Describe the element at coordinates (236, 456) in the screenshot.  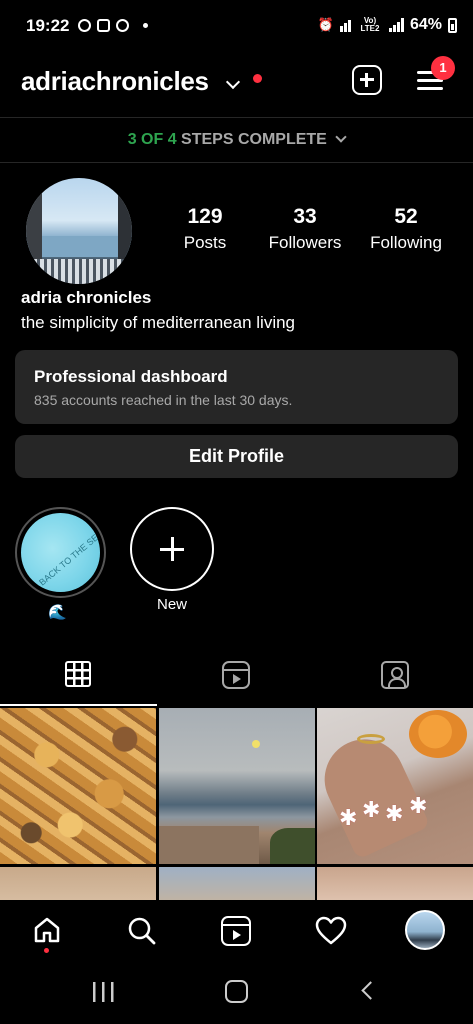
I see `edit-profile-button: Edit Profile` at that location.